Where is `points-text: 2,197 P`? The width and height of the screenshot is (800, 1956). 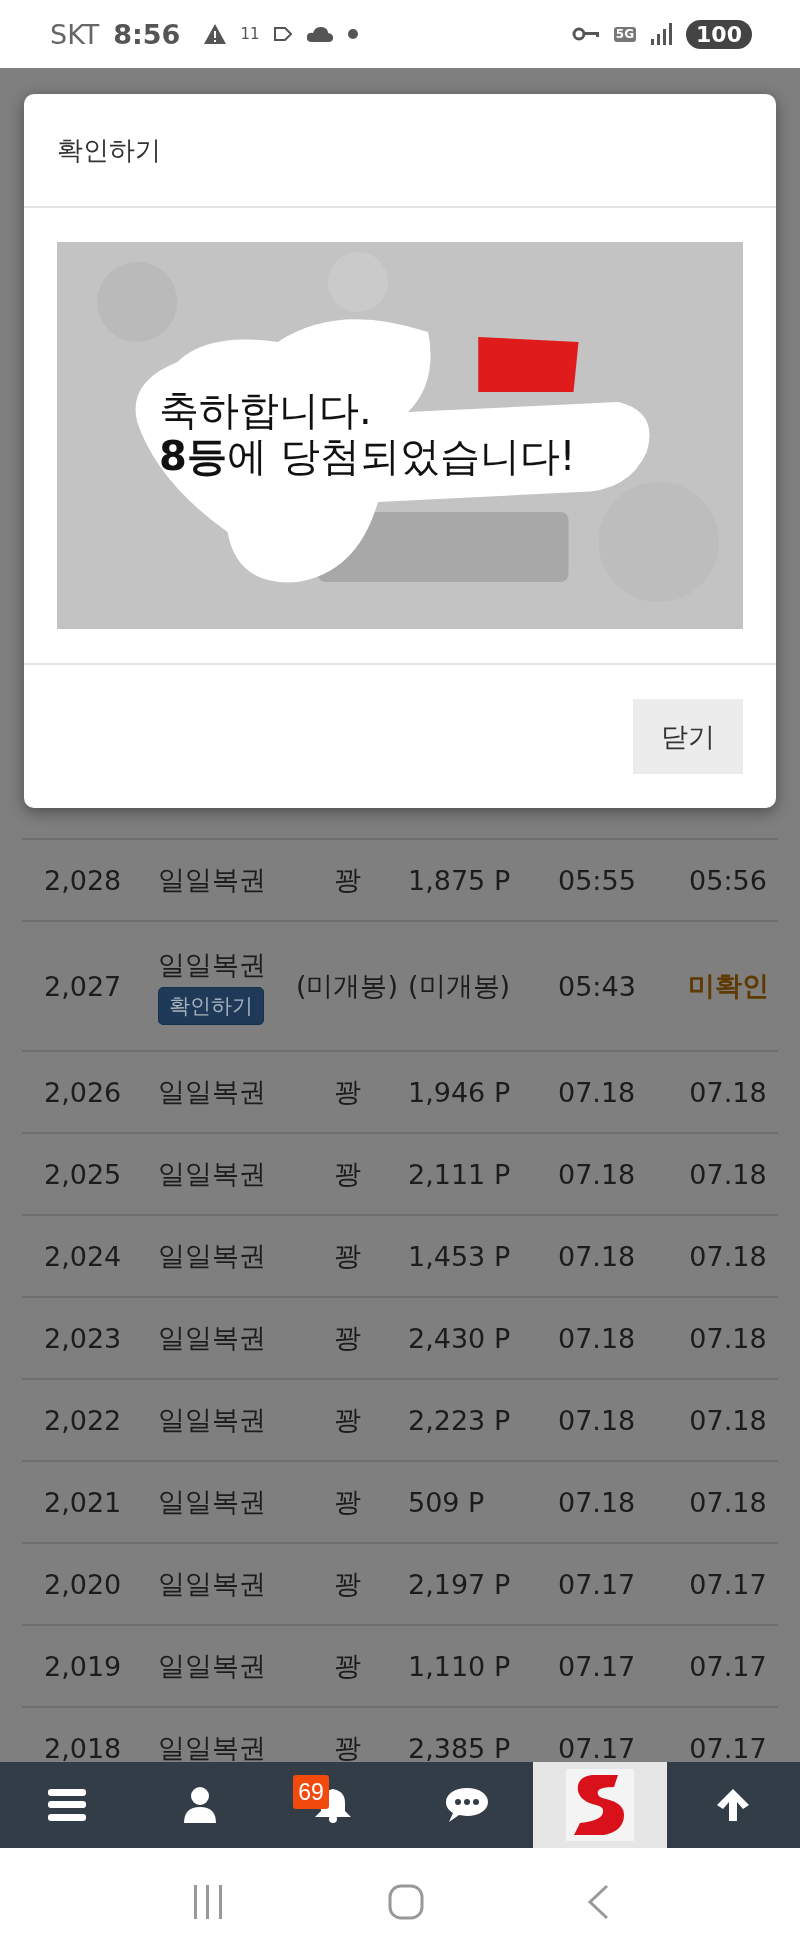 points-text: 2,197 P is located at coordinates (460, 1584).